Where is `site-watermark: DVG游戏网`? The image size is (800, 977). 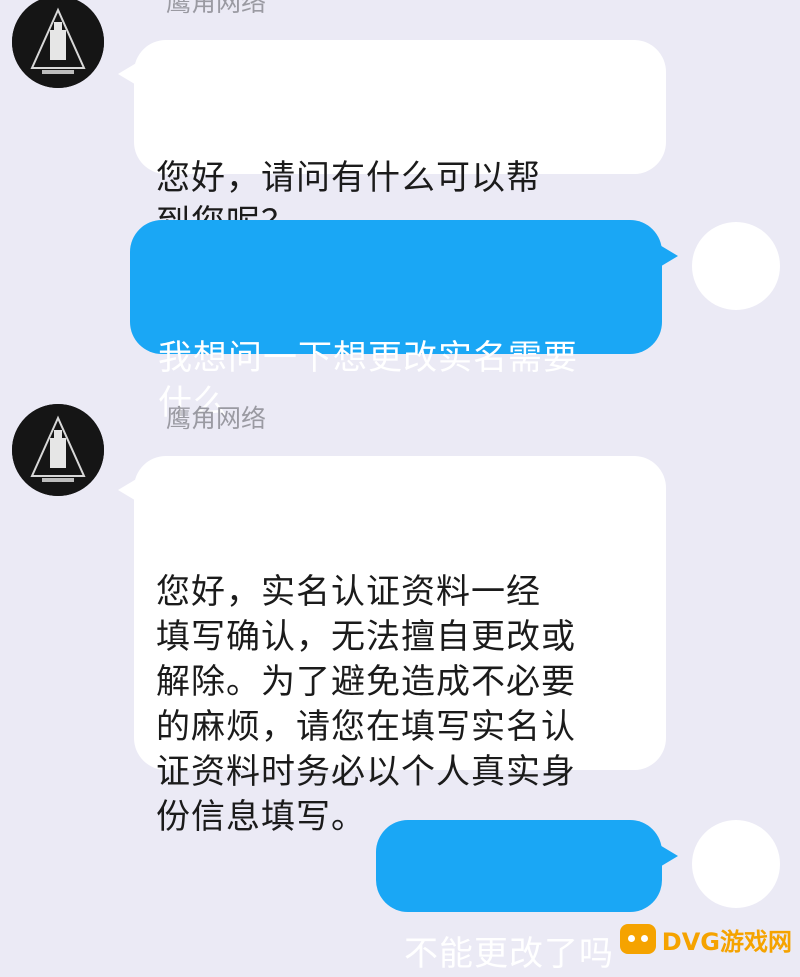 site-watermark: DVG游戏网 is located at coordinates (705, 939).